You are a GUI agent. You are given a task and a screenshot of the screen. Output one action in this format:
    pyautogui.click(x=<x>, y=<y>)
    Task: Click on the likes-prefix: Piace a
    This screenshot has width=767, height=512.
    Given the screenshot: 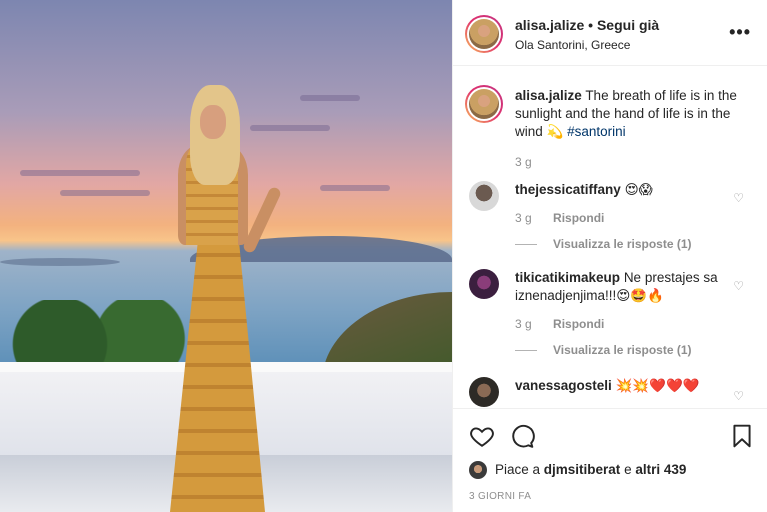 What is the action you would take?
    pyautogui.click(x=519, y=469)
    